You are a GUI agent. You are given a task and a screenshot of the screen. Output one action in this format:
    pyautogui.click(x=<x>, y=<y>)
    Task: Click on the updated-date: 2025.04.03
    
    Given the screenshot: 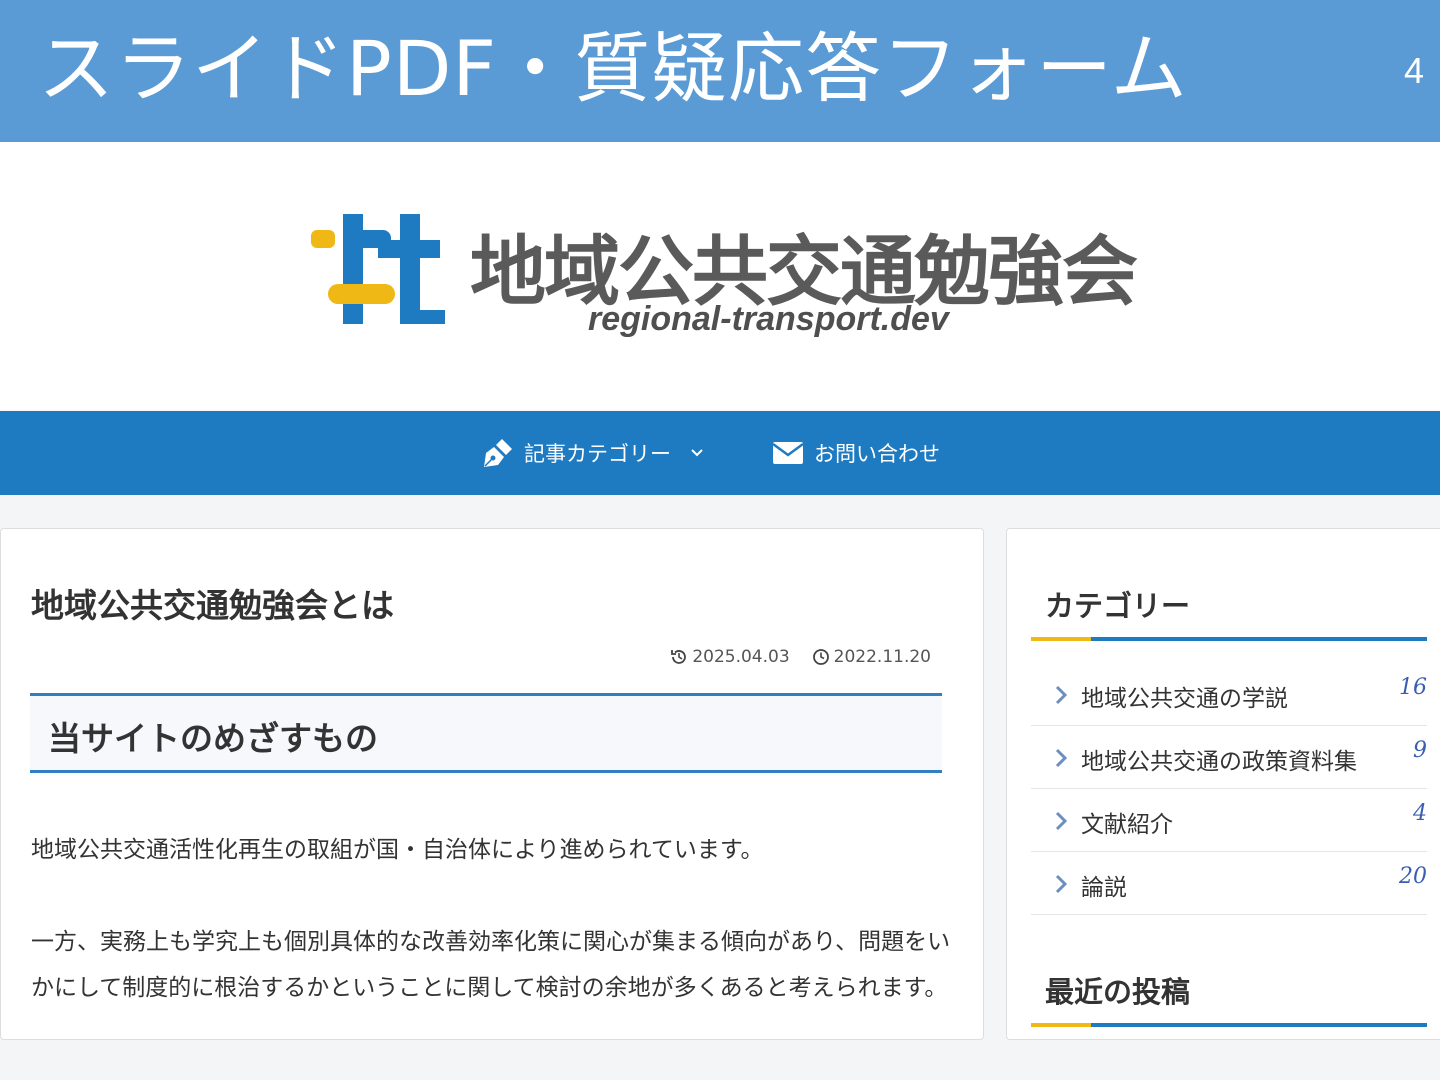 What is the action you would take?
    pyautogui.click(x=730, y=657)
    